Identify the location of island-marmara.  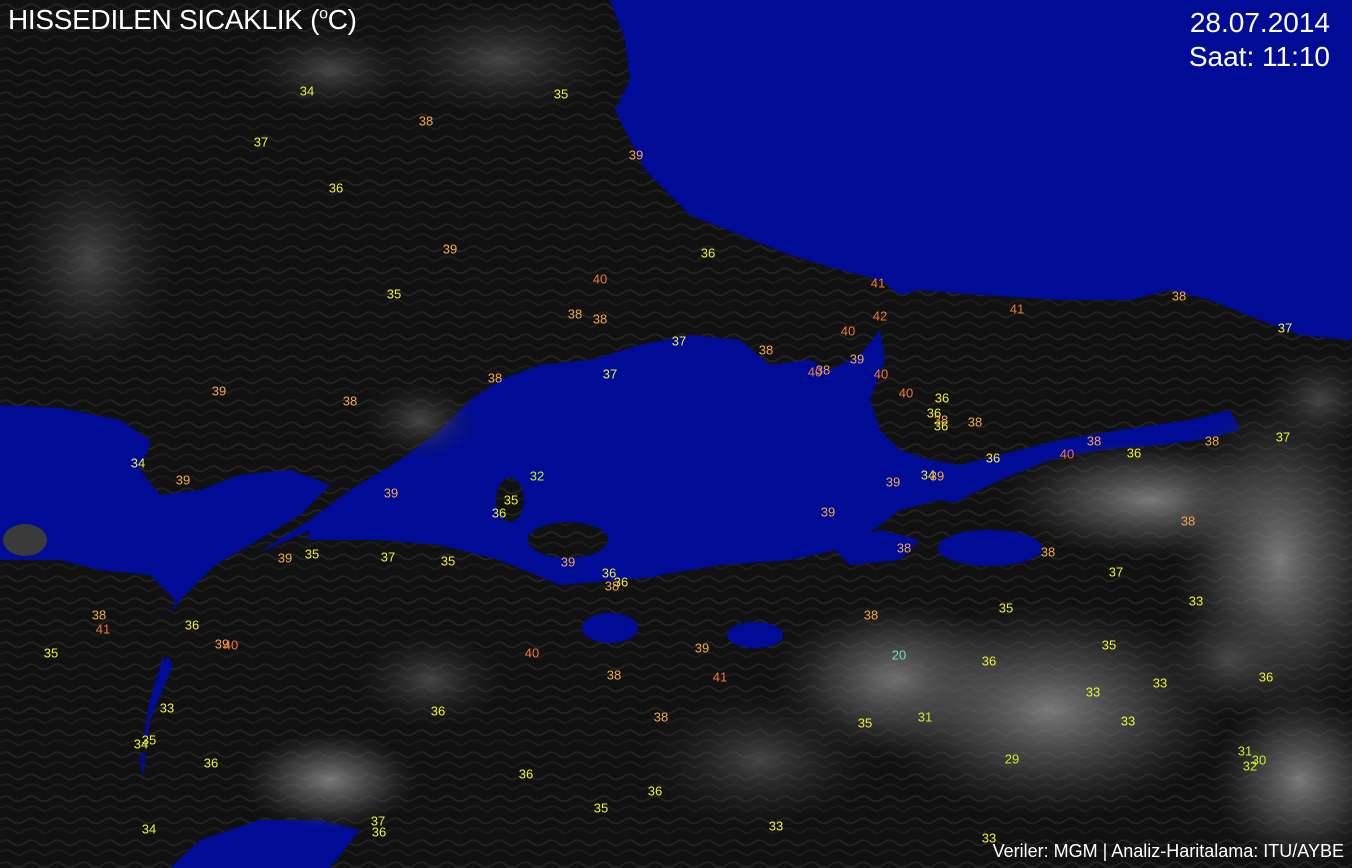
(568, 540).